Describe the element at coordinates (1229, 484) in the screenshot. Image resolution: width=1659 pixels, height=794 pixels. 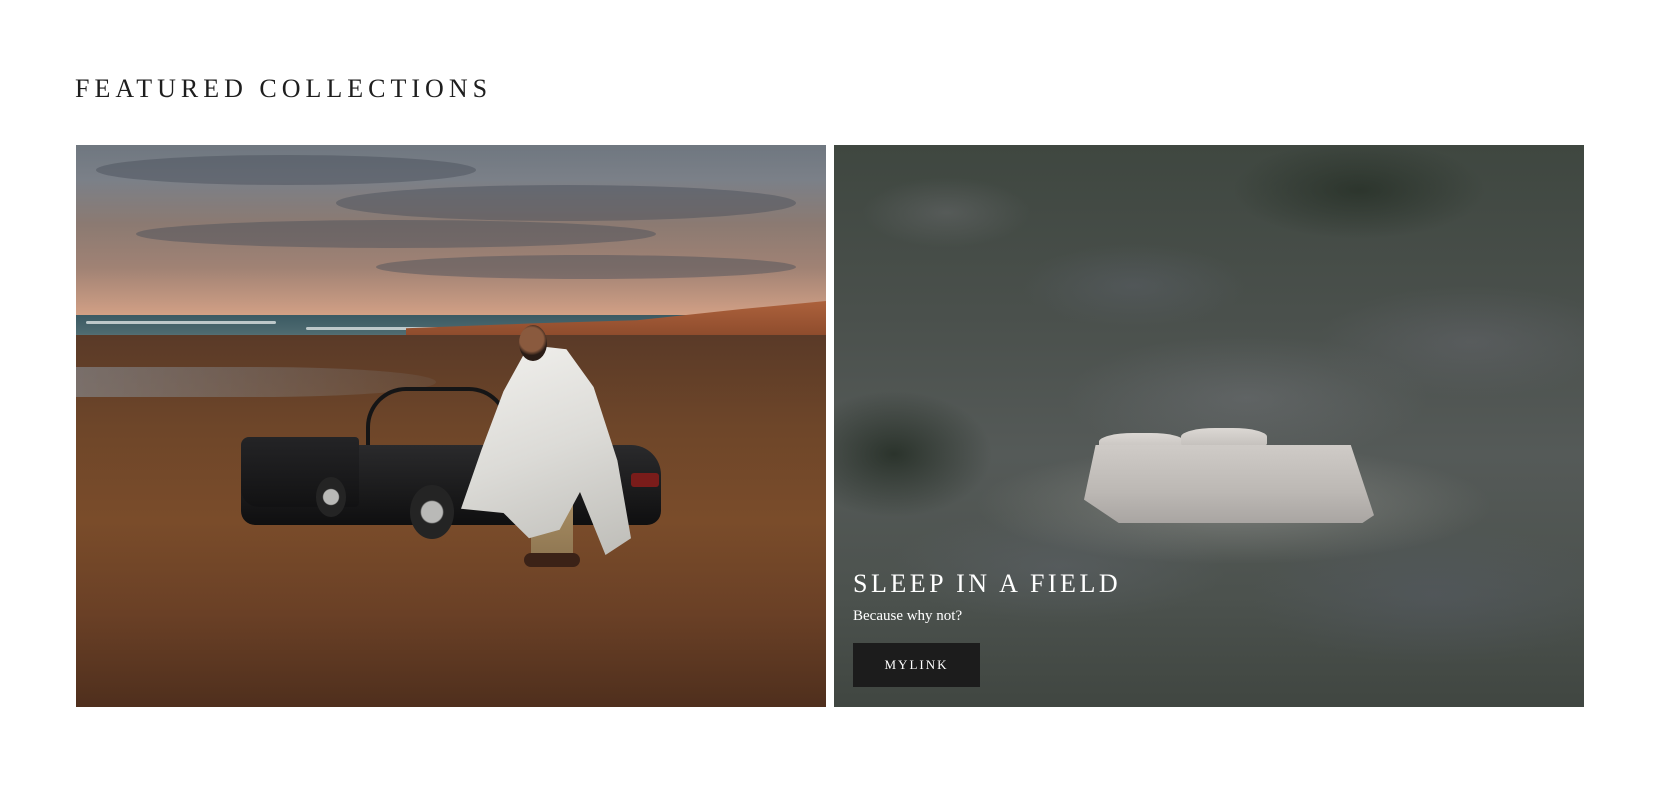
I see `bed` at that location.